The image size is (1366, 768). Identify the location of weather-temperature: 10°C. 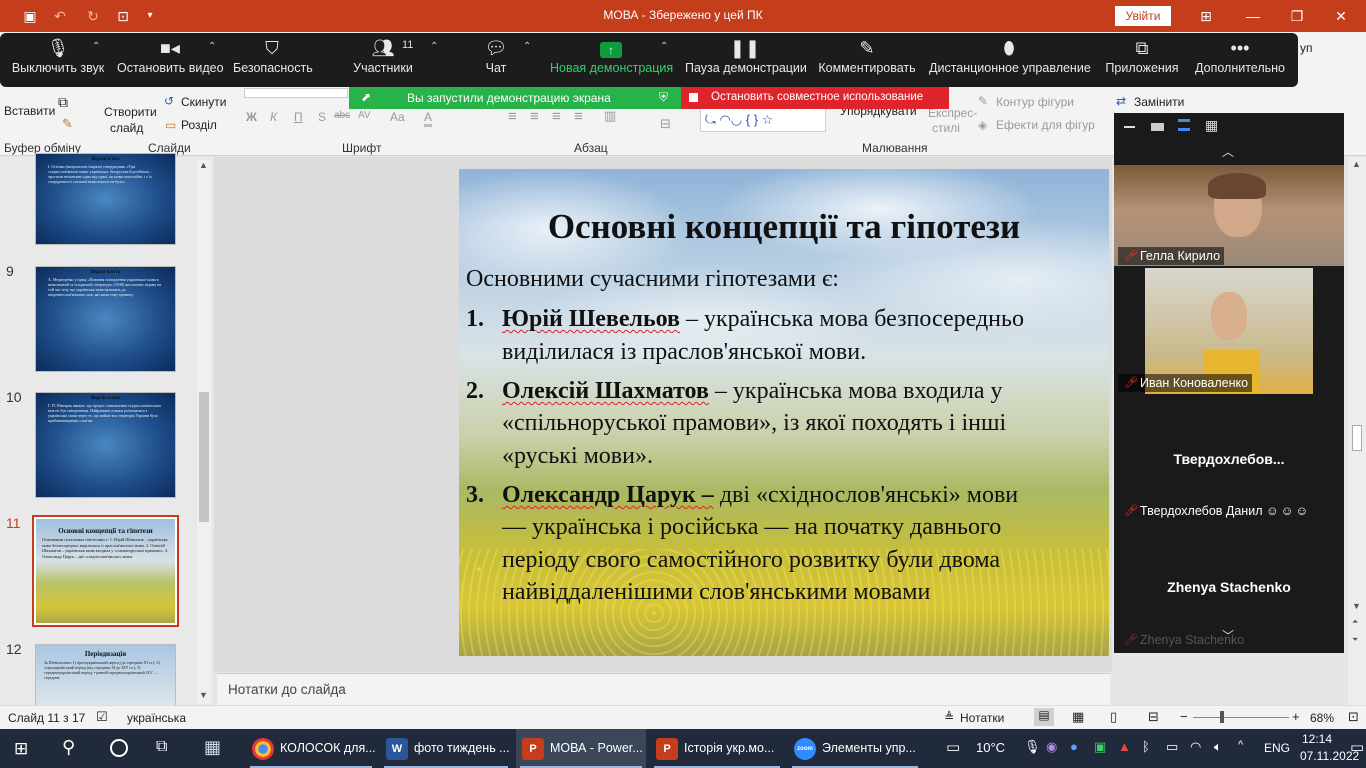
(990, 747).